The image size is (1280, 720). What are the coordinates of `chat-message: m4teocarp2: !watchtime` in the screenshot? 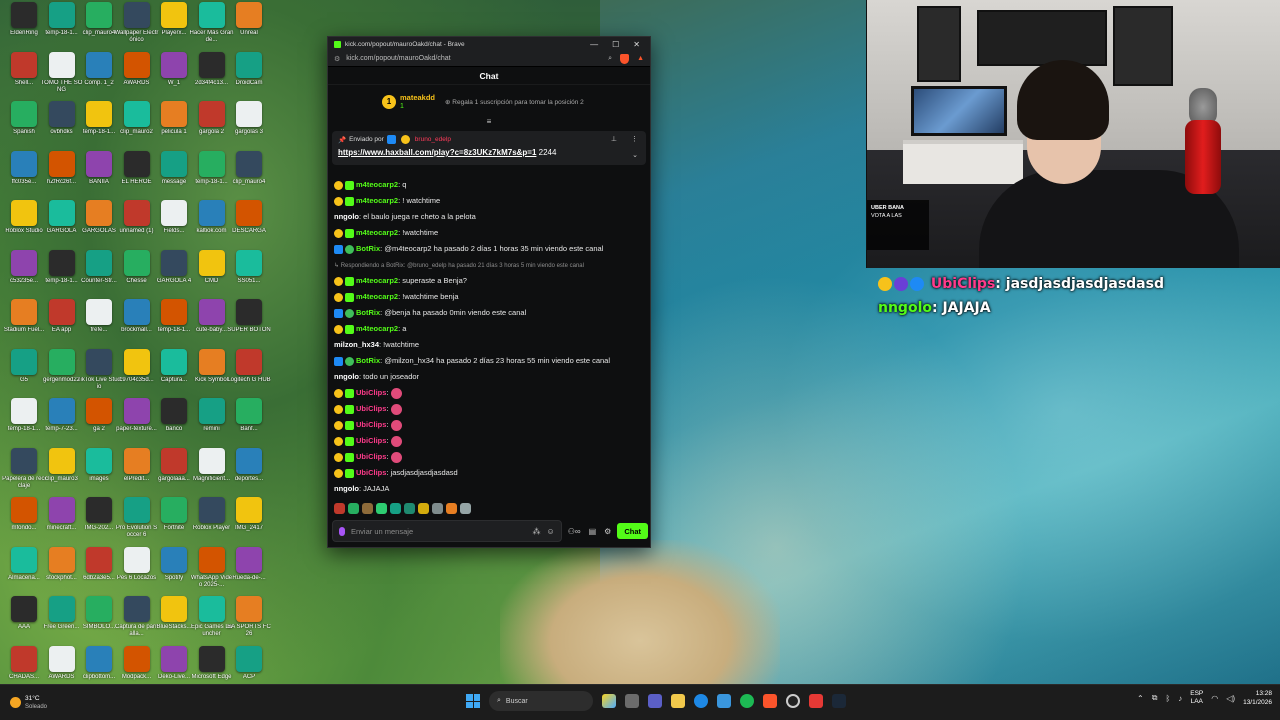 It's located at (489, 233).